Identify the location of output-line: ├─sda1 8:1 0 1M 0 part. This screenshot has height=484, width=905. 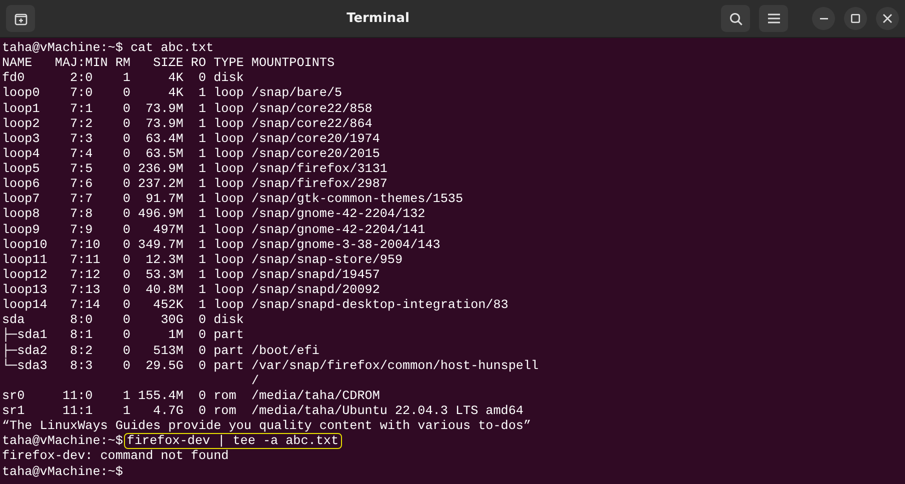
(123, 335).